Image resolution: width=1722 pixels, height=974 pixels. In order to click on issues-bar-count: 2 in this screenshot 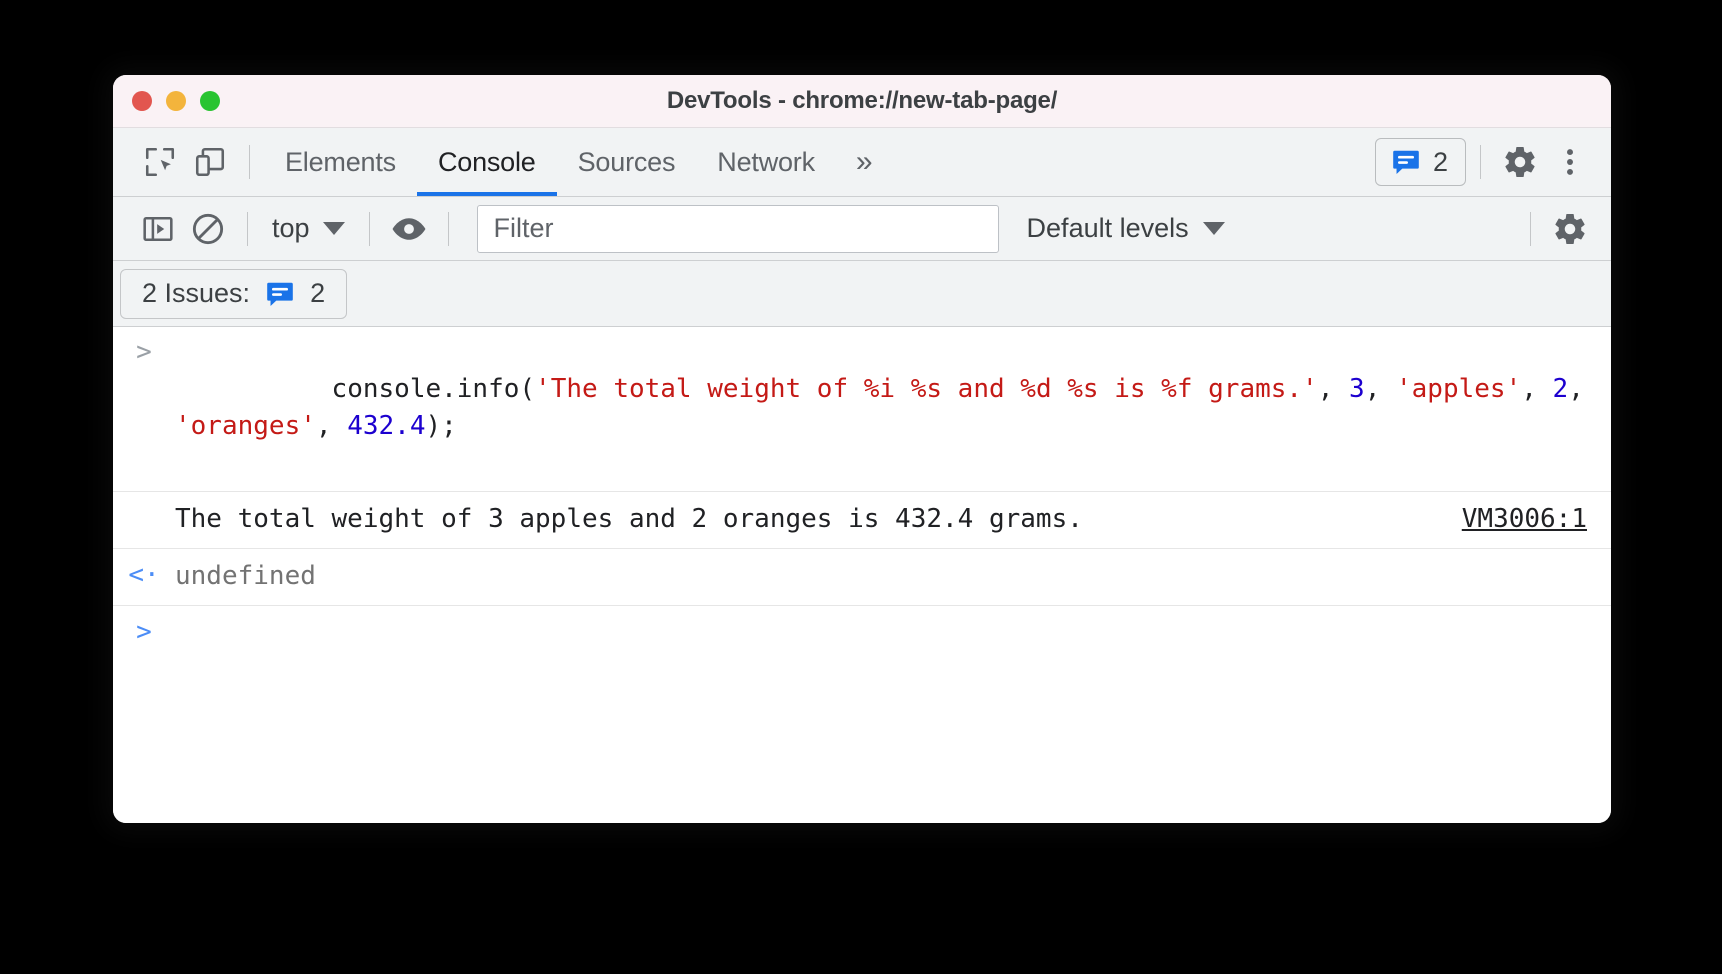, I will do `click(318, 293)`.